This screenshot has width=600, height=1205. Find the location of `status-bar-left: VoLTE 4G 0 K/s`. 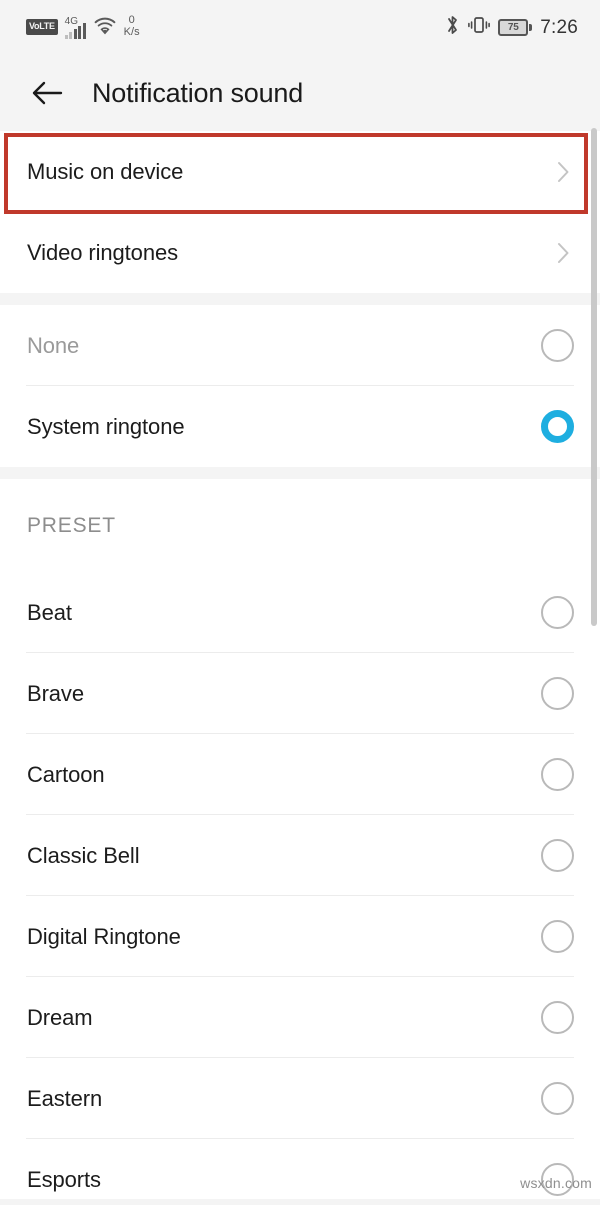

status-bar-left: VoLTE 4G 0 K/s is located at coordinates (83, 26).